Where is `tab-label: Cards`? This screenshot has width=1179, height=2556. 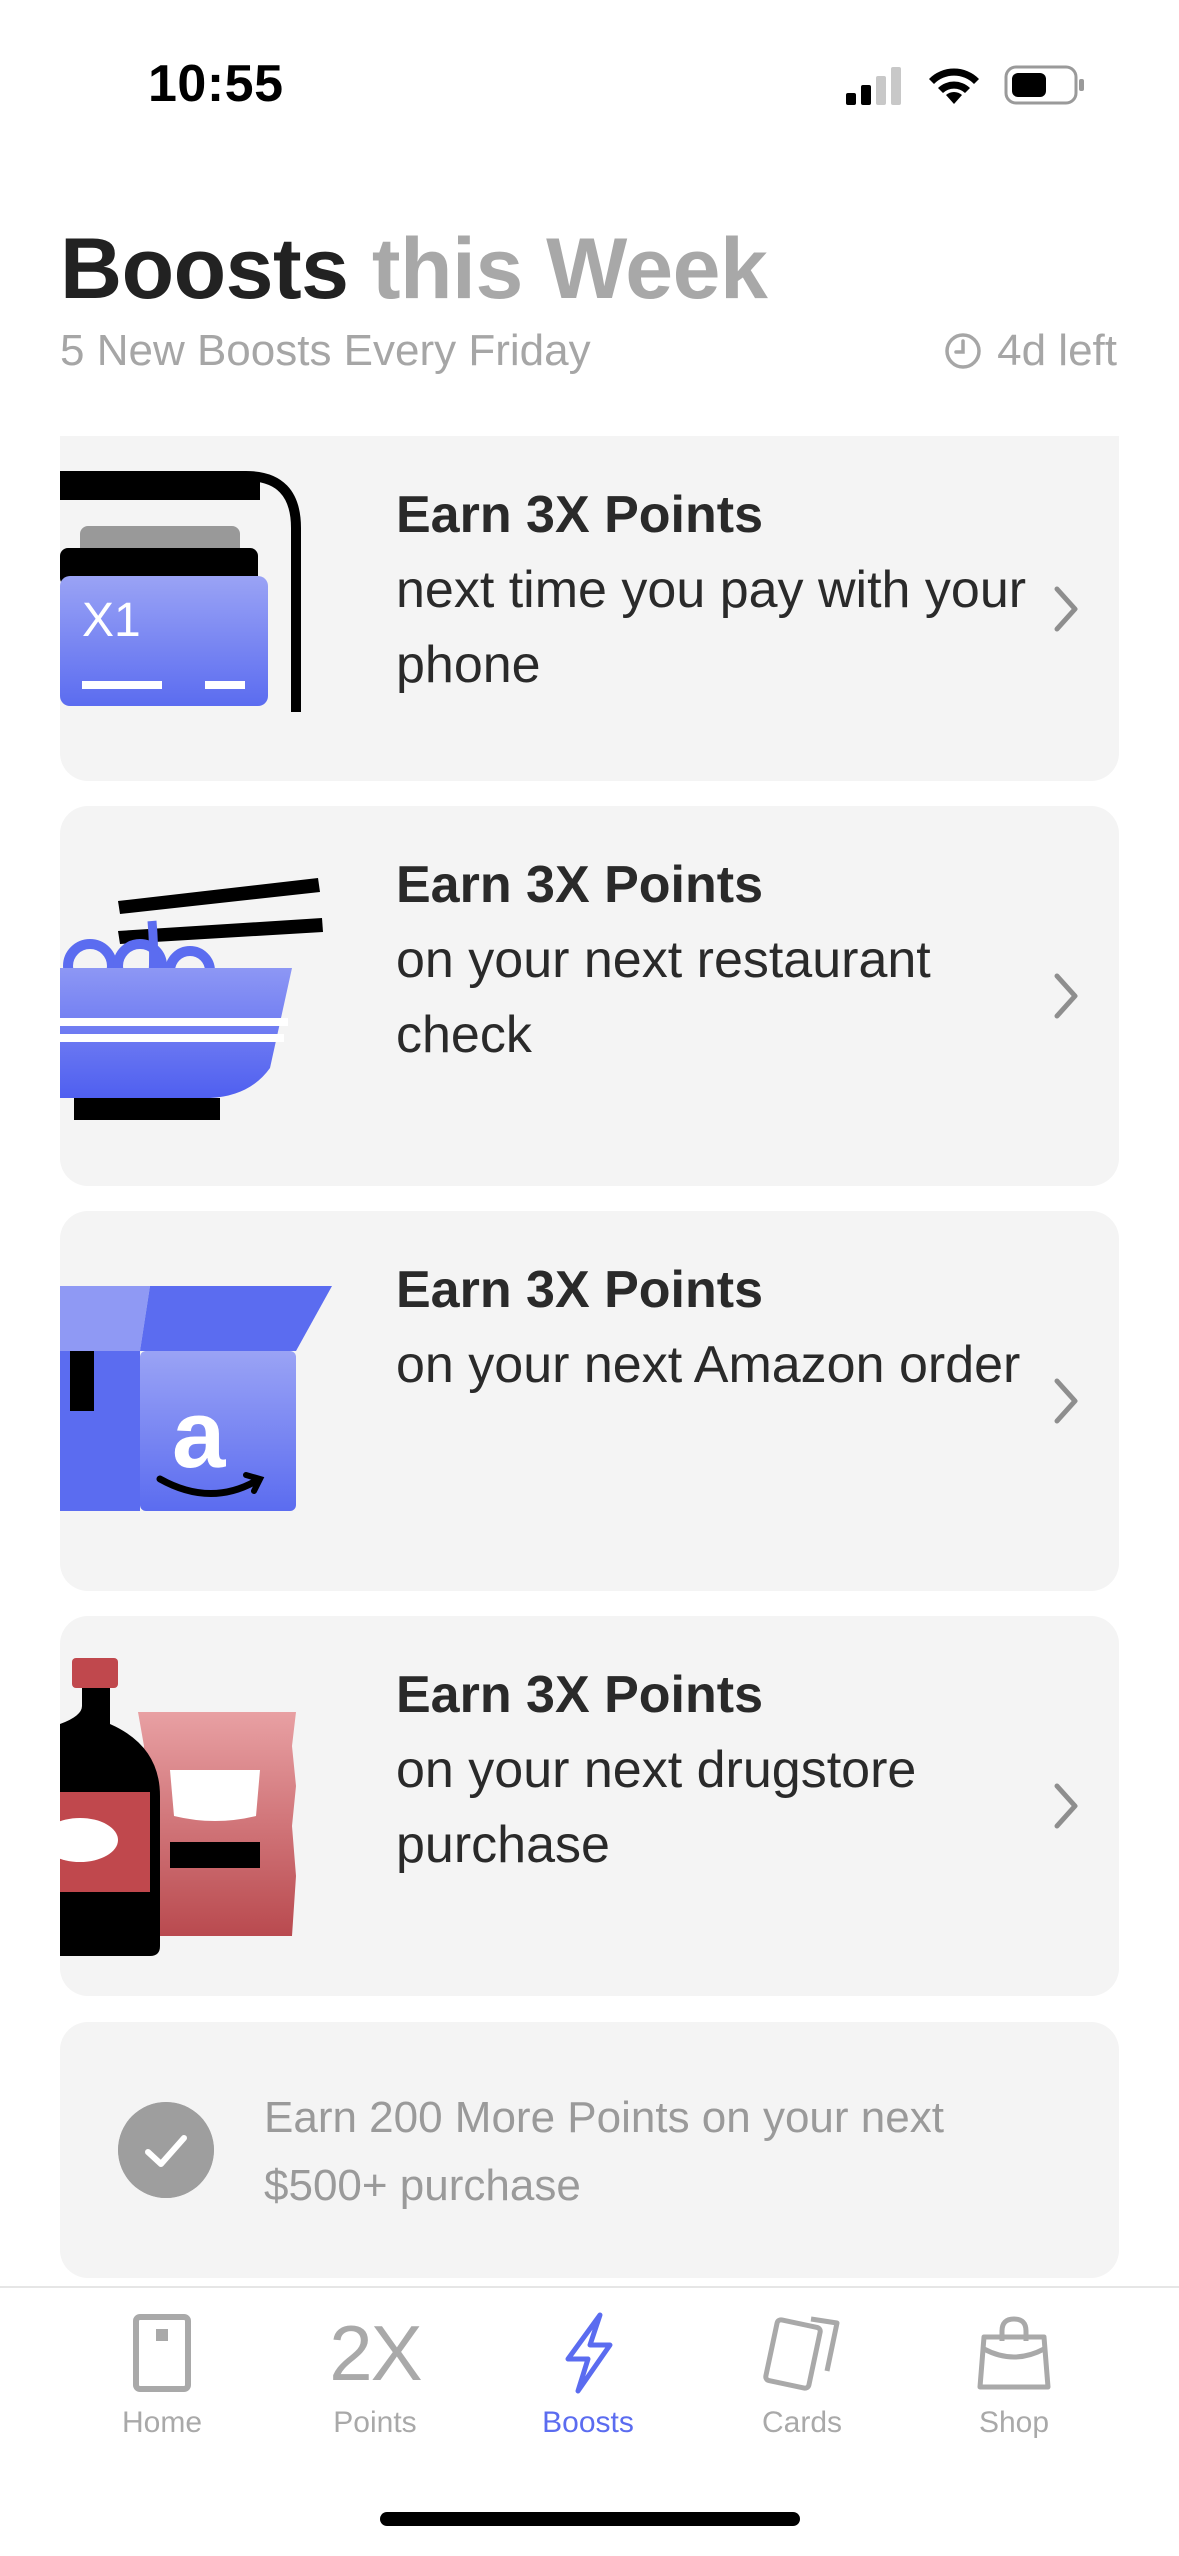 tab-label: Cards is located at coordinates (802, 2422).